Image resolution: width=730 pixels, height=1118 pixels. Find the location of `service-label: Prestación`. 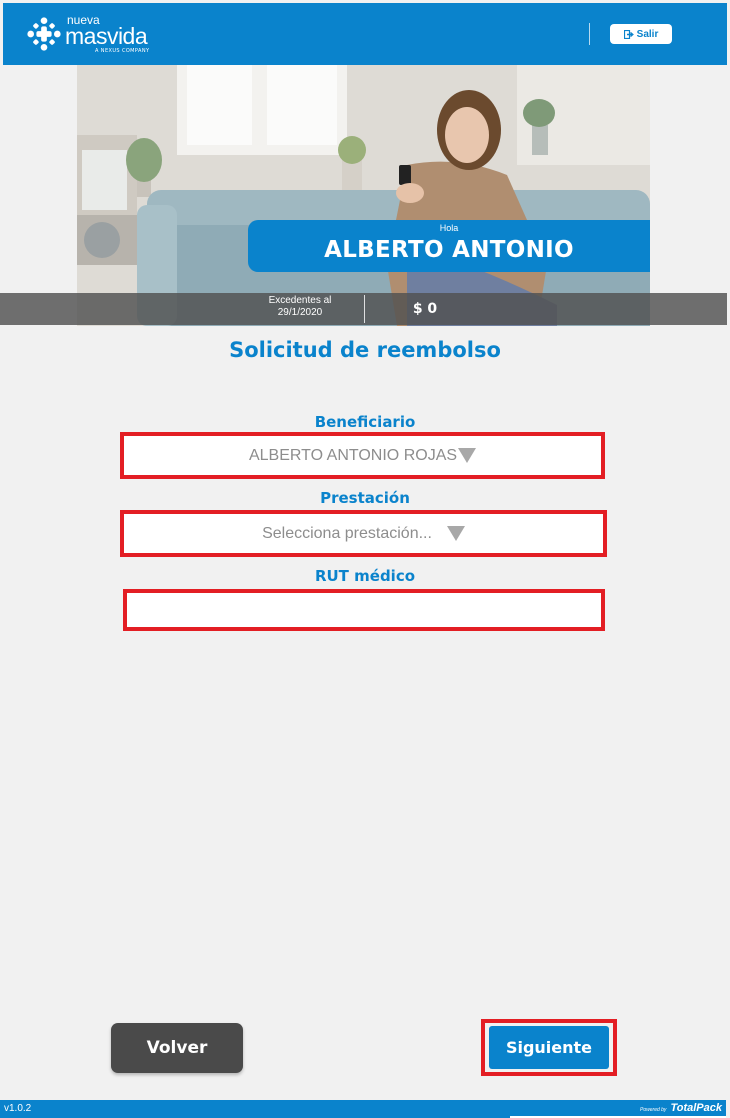

service-label: Prestación is located at coordinates (365, 498).